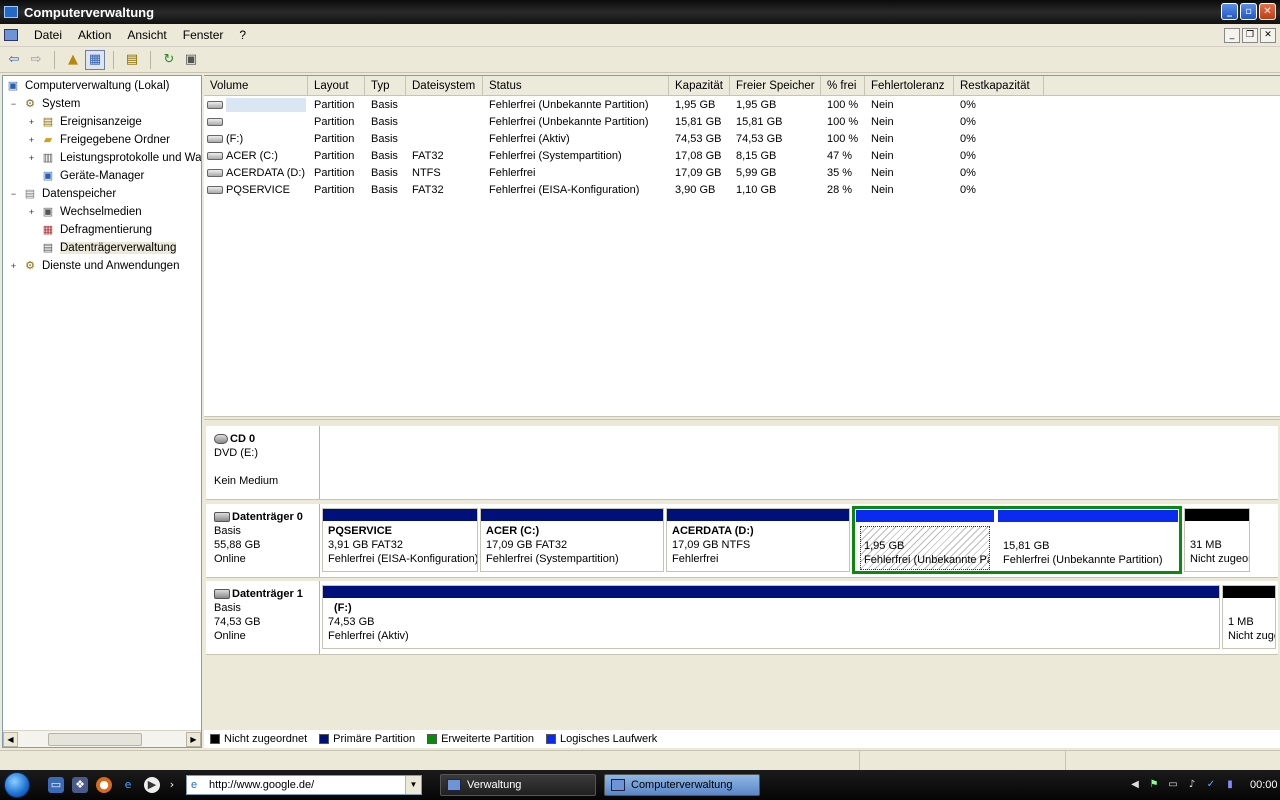 The height and width of the screenshot is (800, 1280). I want to click on disk-info: CD 0 DVD (E:) Kein Medium, so click(263, 462).